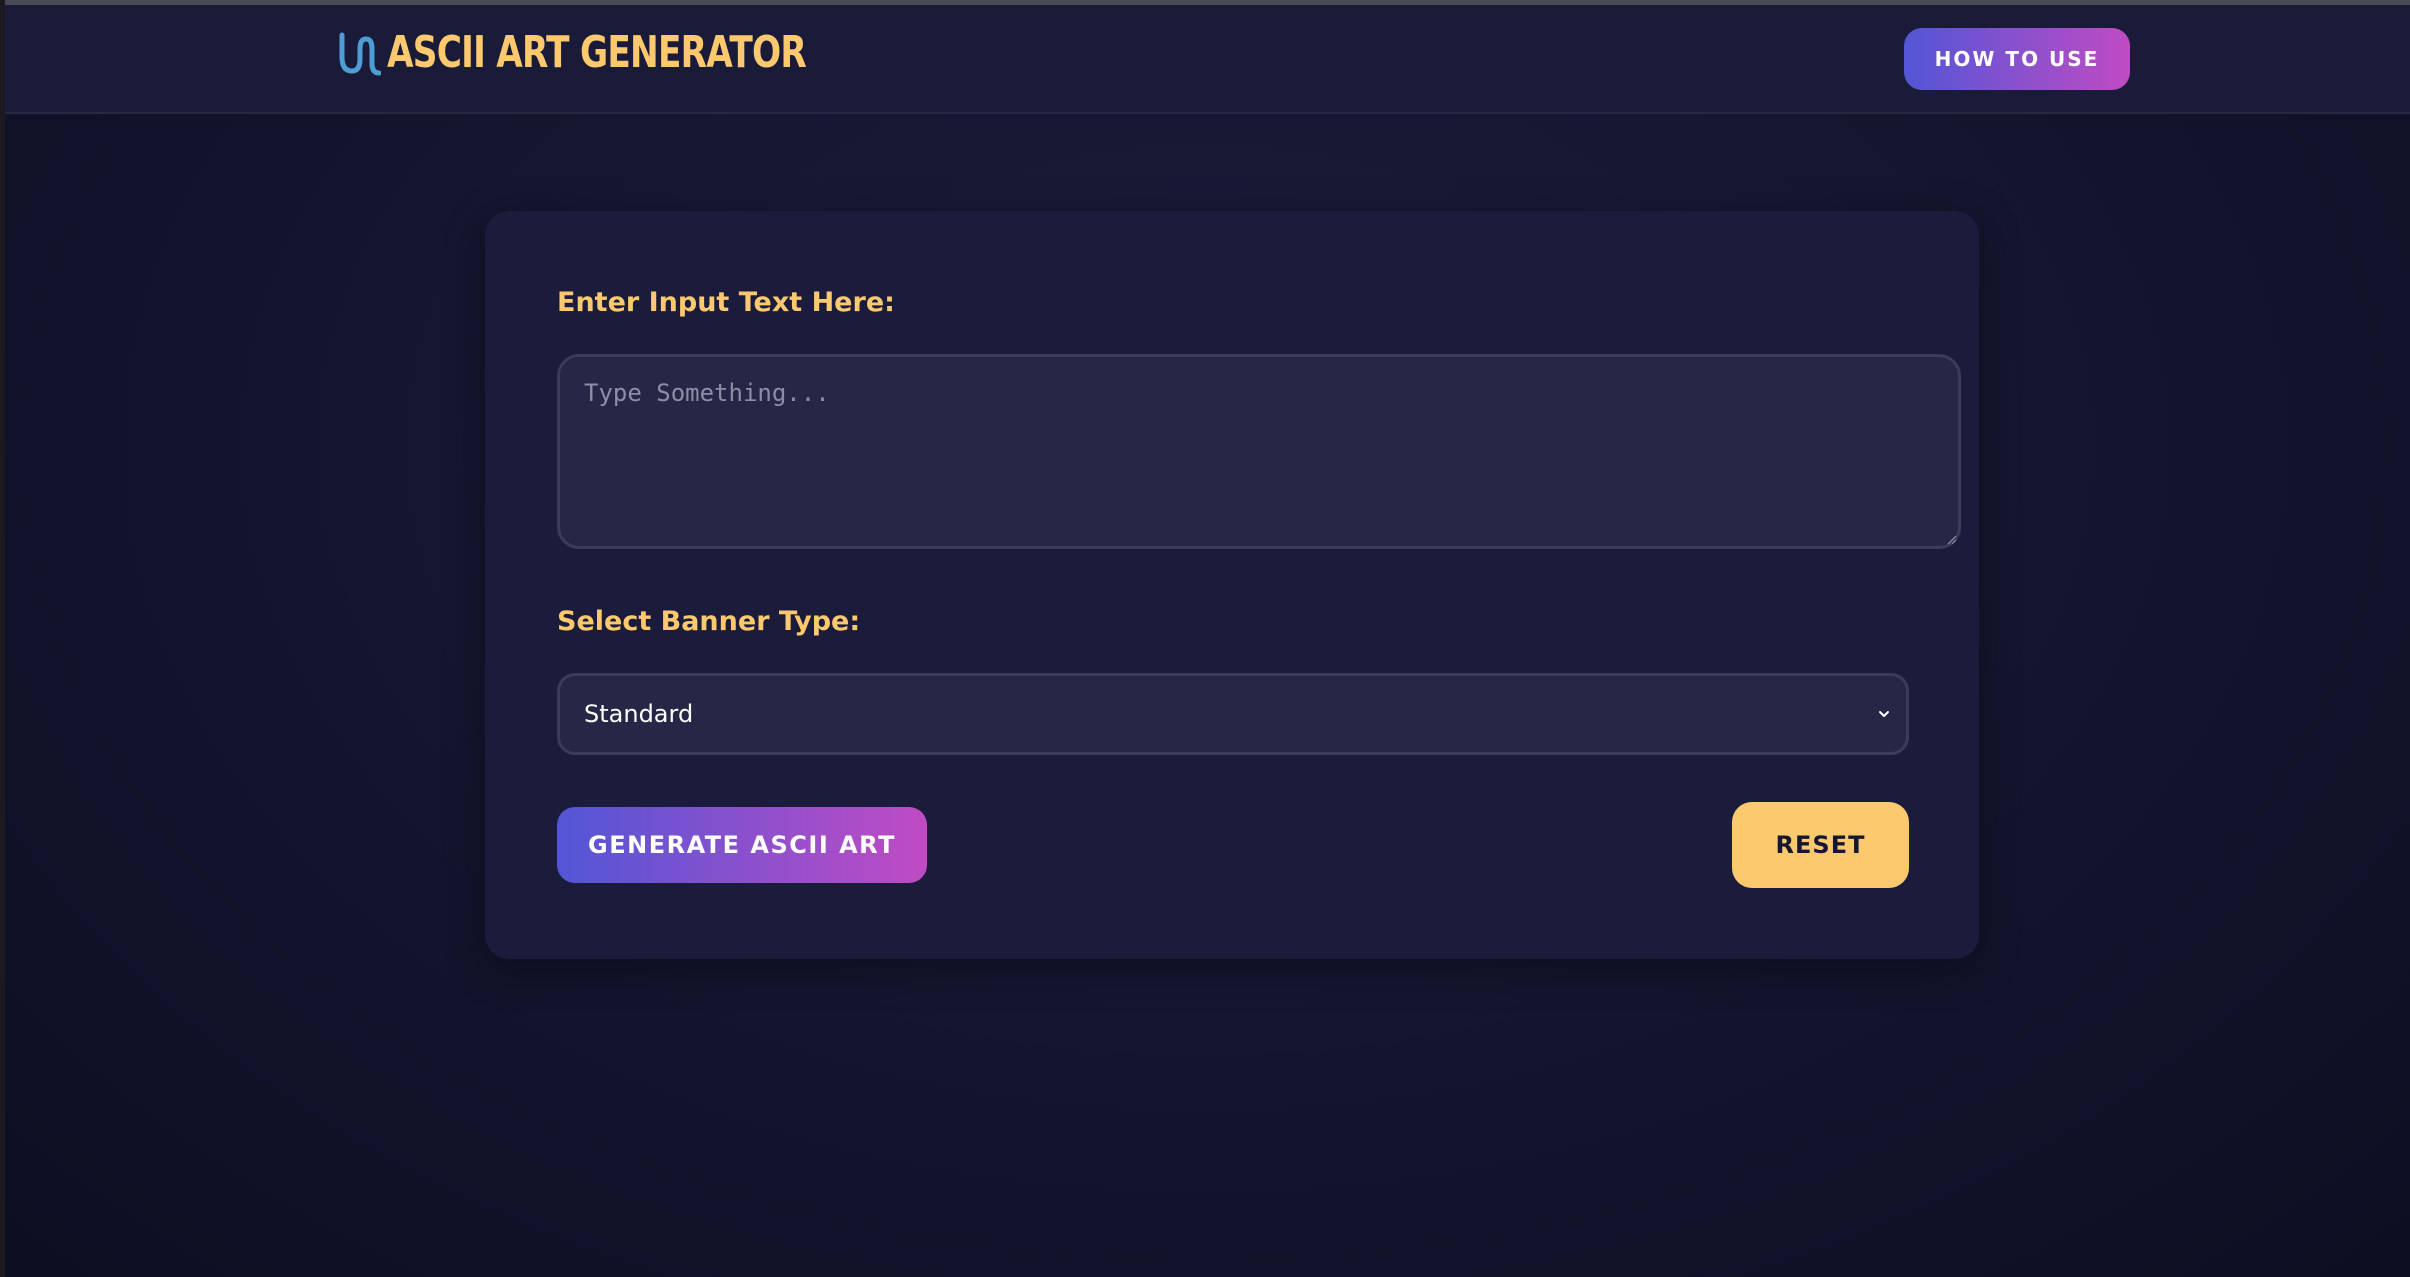 Image resolution: width=2410 pixels, height=1277 pixels. What do you see at coordinates (709, 621) in the screenshot?
I see `banner-type-label: Select Banner Type:` at bounding box center [709, 621].